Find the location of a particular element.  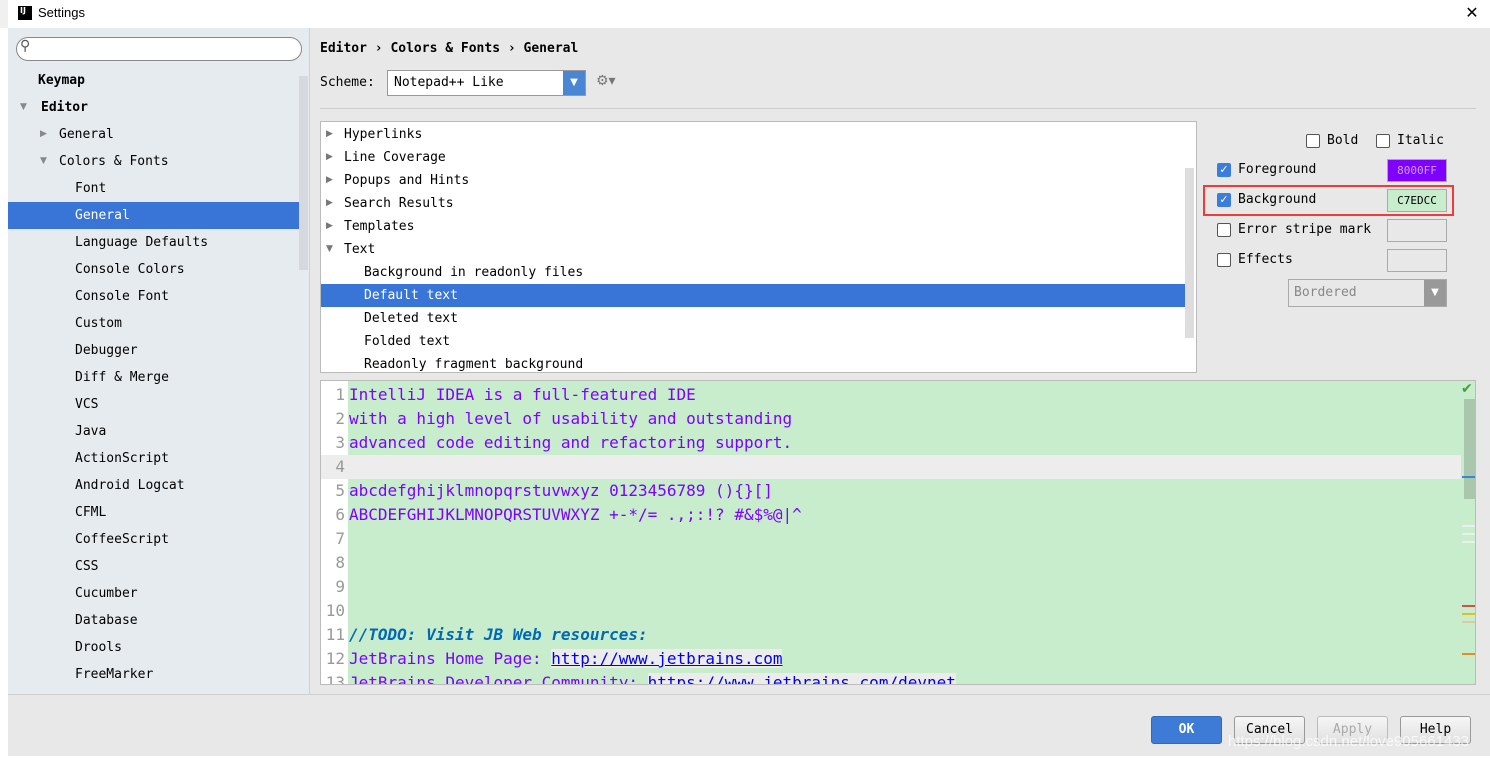

sidebar-item: VCS is located at coordinates (154, 404).